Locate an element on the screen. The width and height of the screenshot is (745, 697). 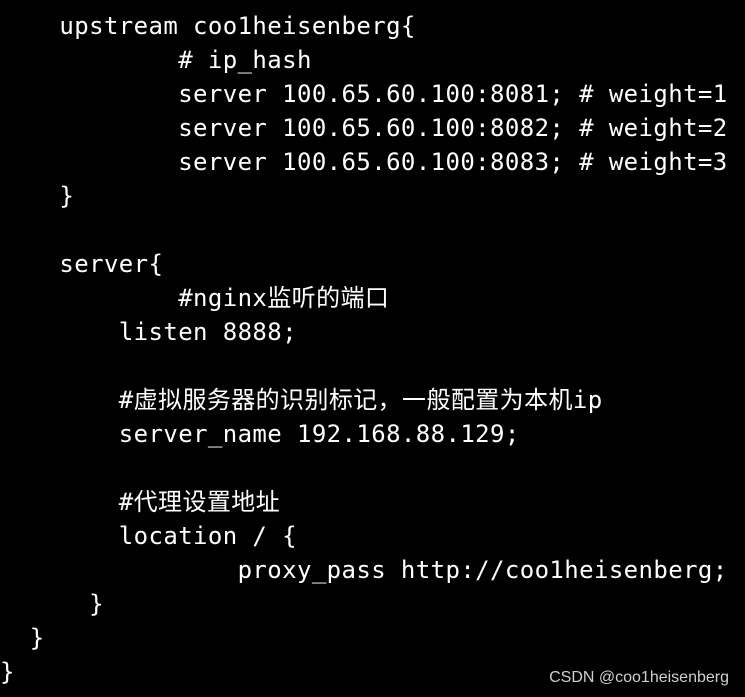
code-line: #nginx监听的端口 is located at coordinates (195, 298).